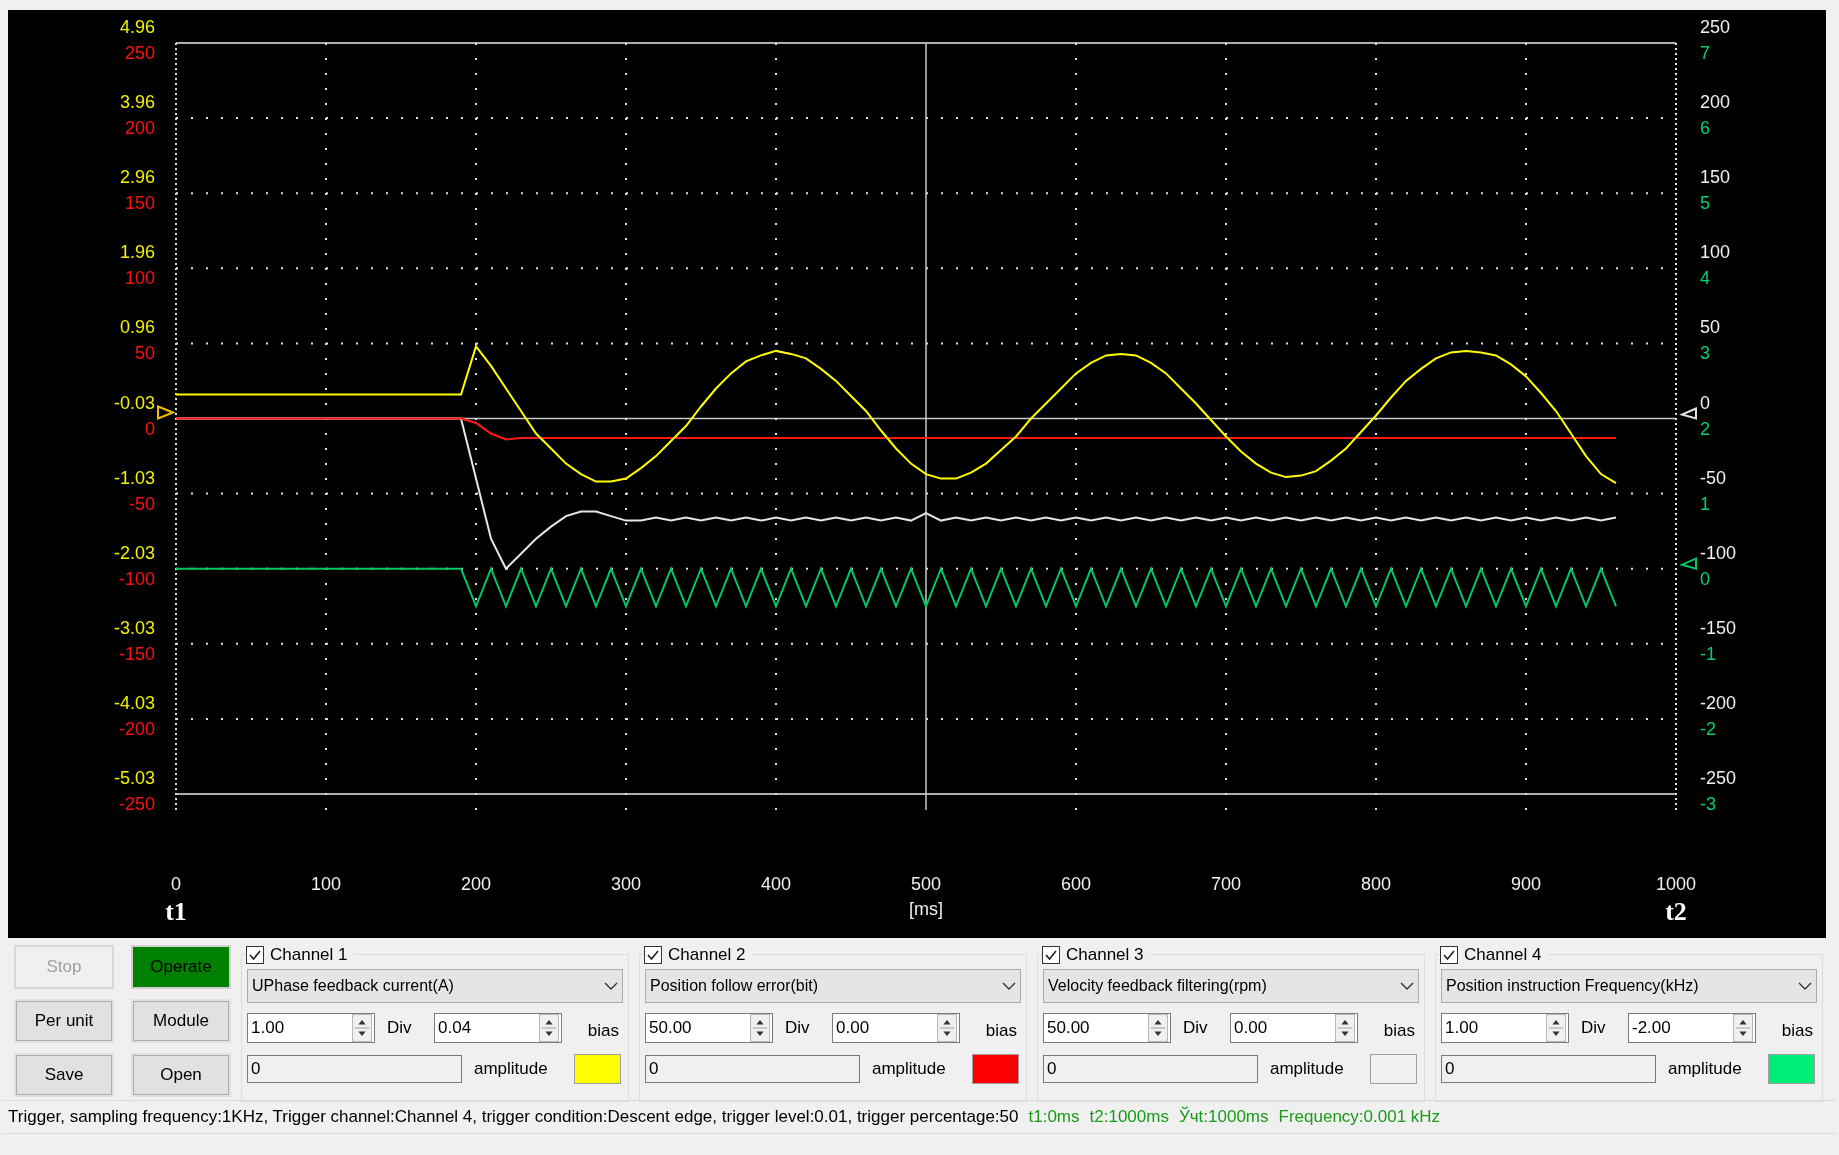  What do you see at coordinates (1054, 1117) in the screenshot?
I see `cursor-time: t1:0ms` at bounding box center [1054, 1117].